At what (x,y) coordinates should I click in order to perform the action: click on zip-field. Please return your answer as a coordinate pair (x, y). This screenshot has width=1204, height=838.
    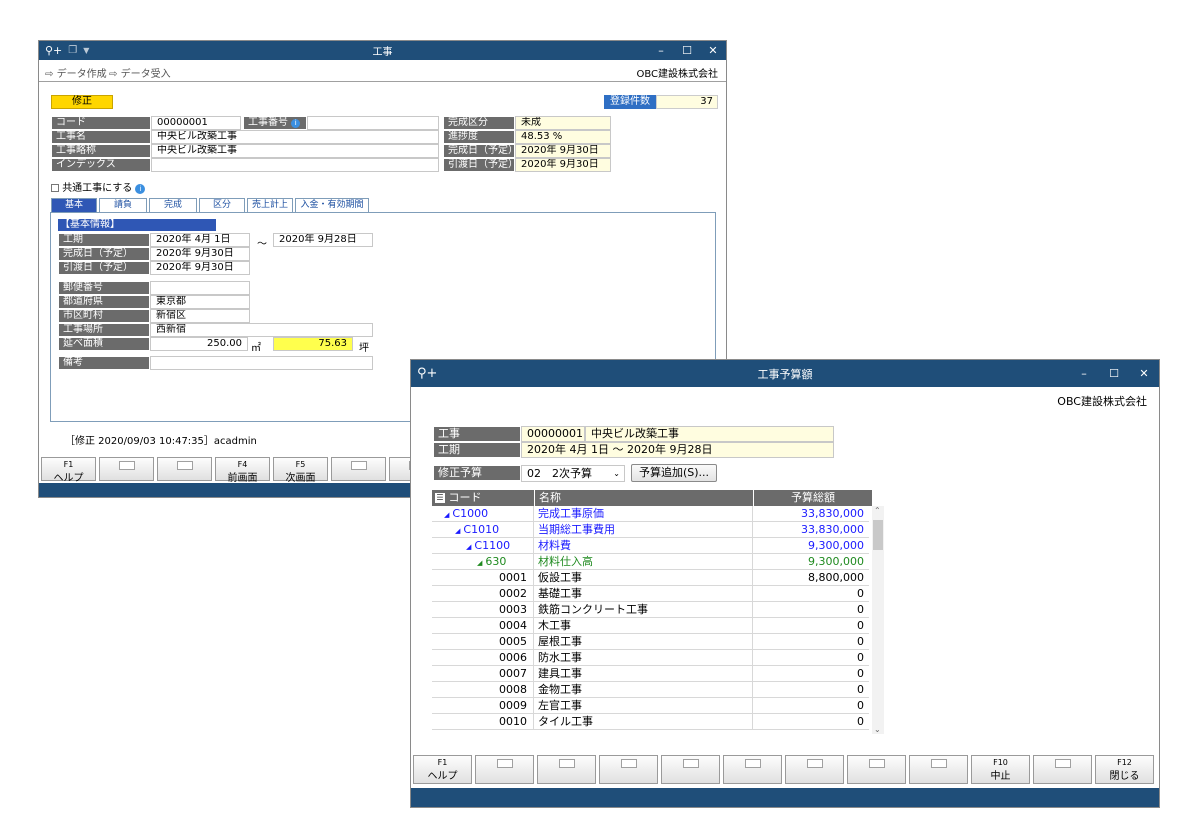
    Looking at the image, I should click on (200, 288).